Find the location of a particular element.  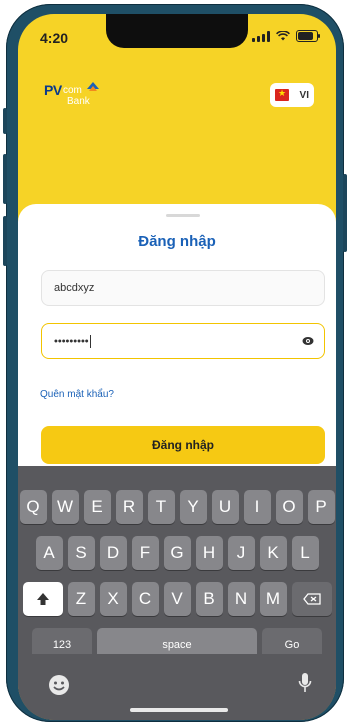

key-j: J is located at coordinates (241, 553).